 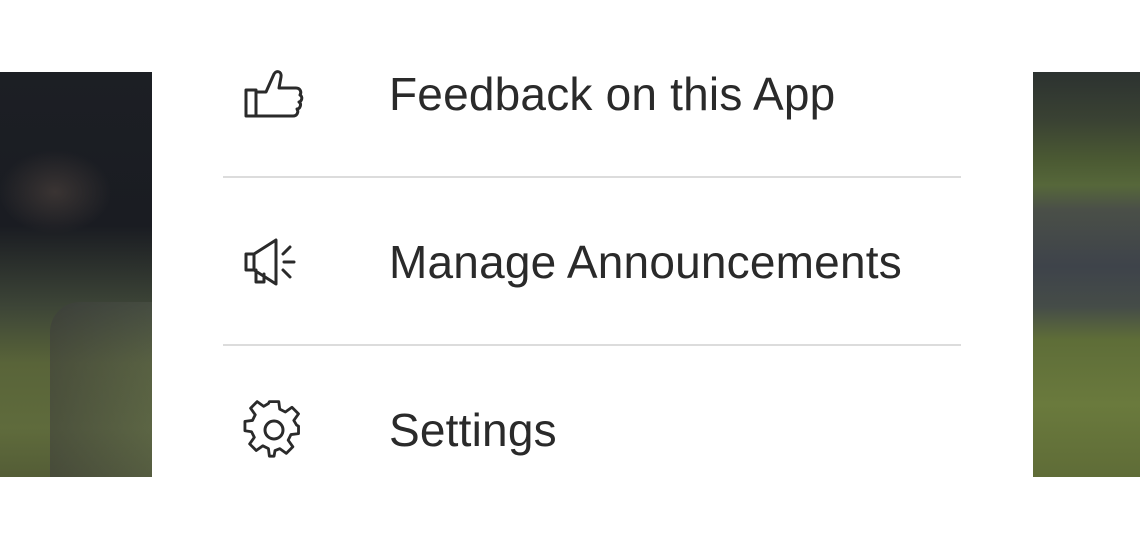 I want to click on menu-item-label: Manage Announcements, so click(x=645, y=262).